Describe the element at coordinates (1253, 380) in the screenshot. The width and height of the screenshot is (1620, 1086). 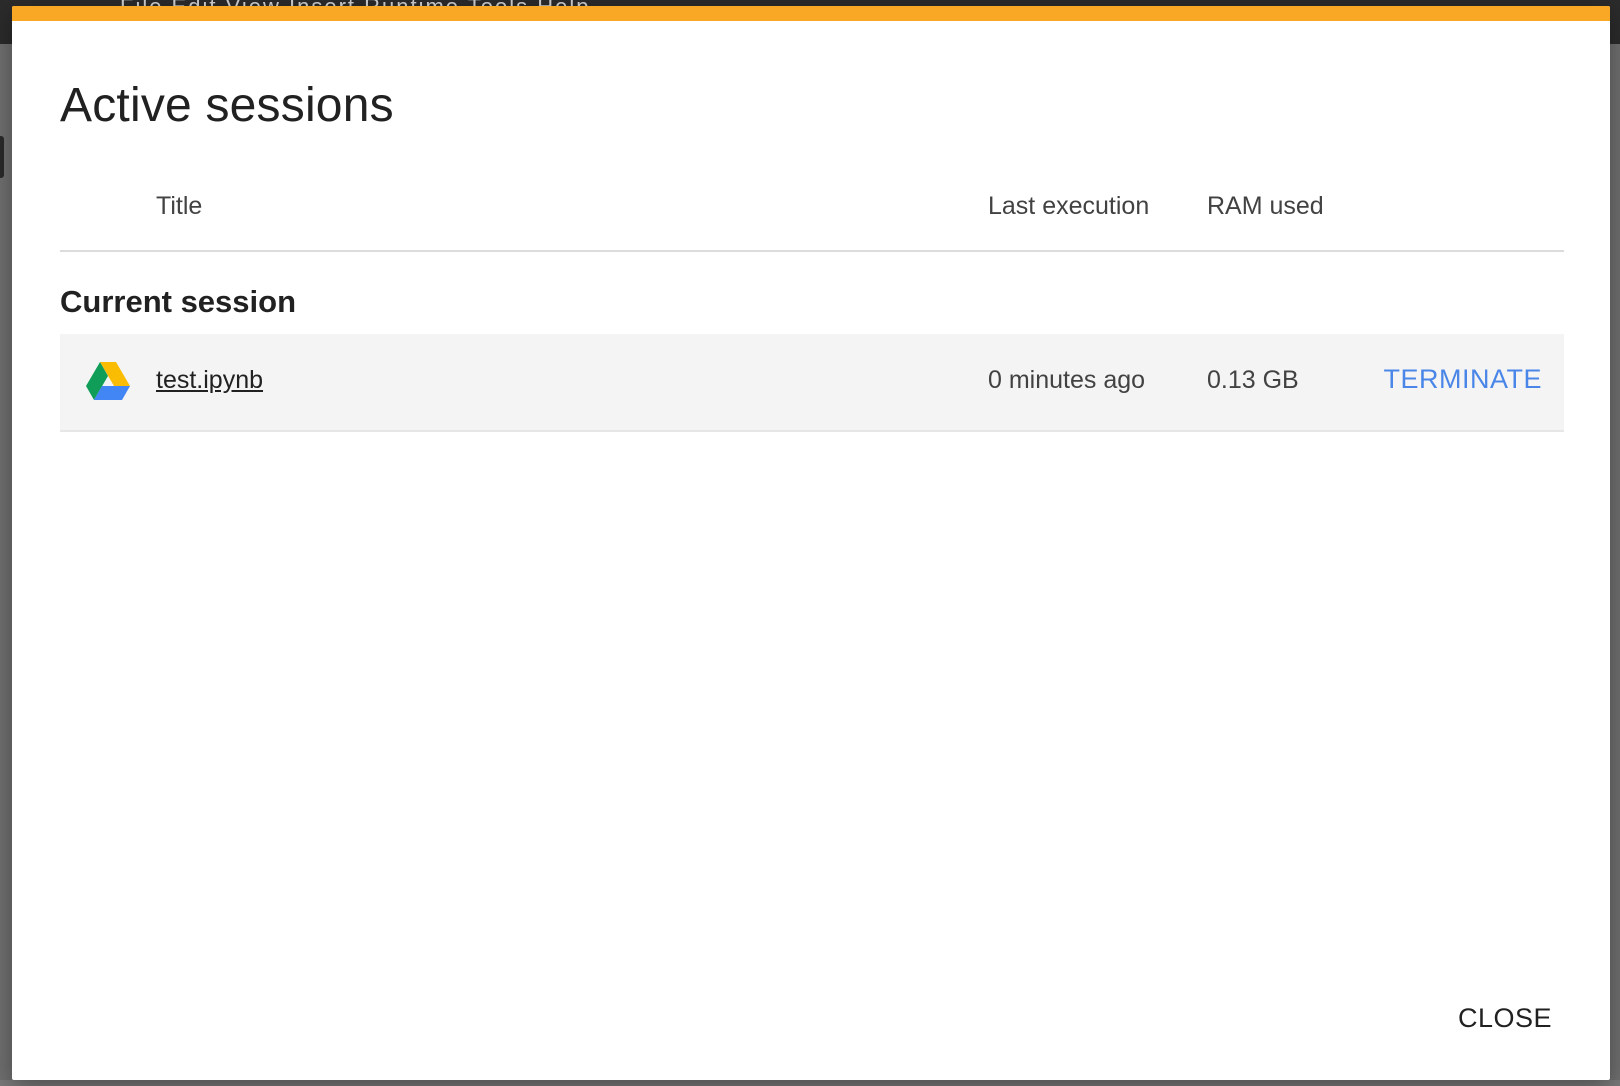
I see `session-ram-used: 0.13 GB` at that location.